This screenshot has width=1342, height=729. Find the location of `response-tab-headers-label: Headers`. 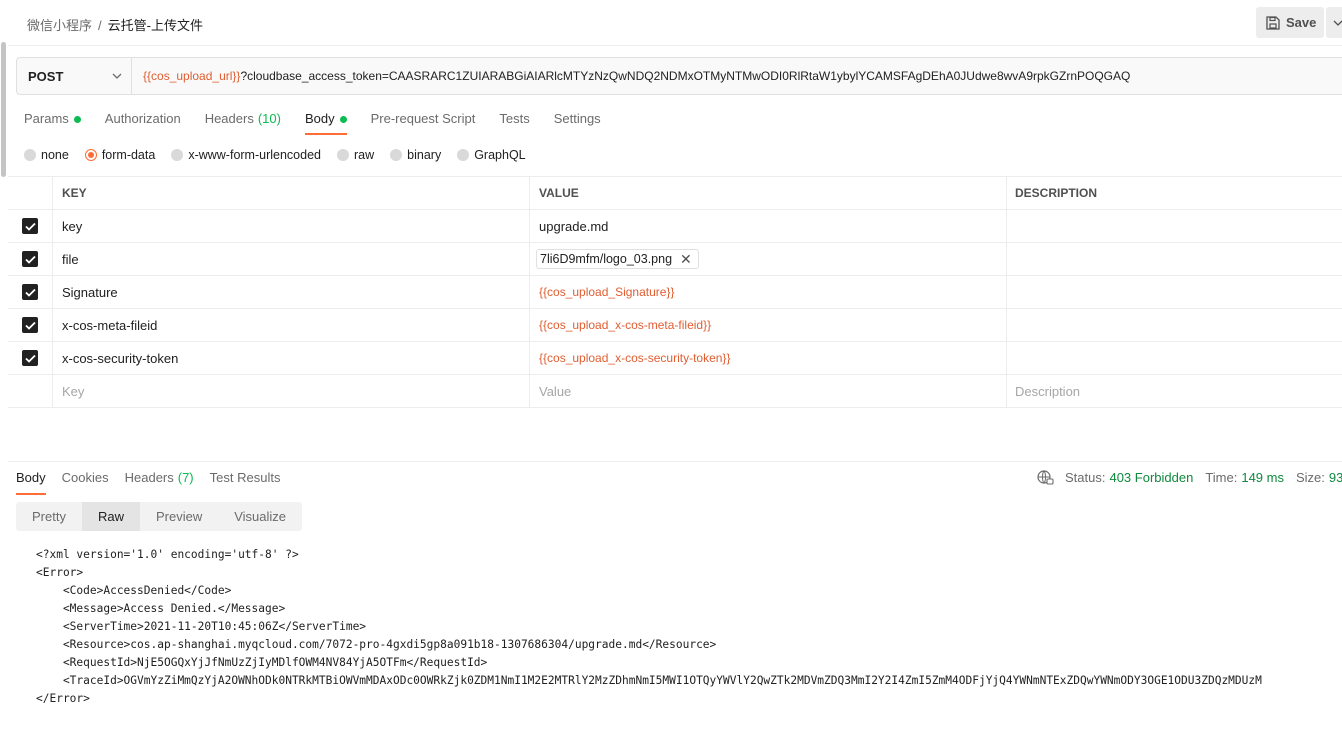

response-tab-headers-label: Headers is located at coordinates (149, 477).